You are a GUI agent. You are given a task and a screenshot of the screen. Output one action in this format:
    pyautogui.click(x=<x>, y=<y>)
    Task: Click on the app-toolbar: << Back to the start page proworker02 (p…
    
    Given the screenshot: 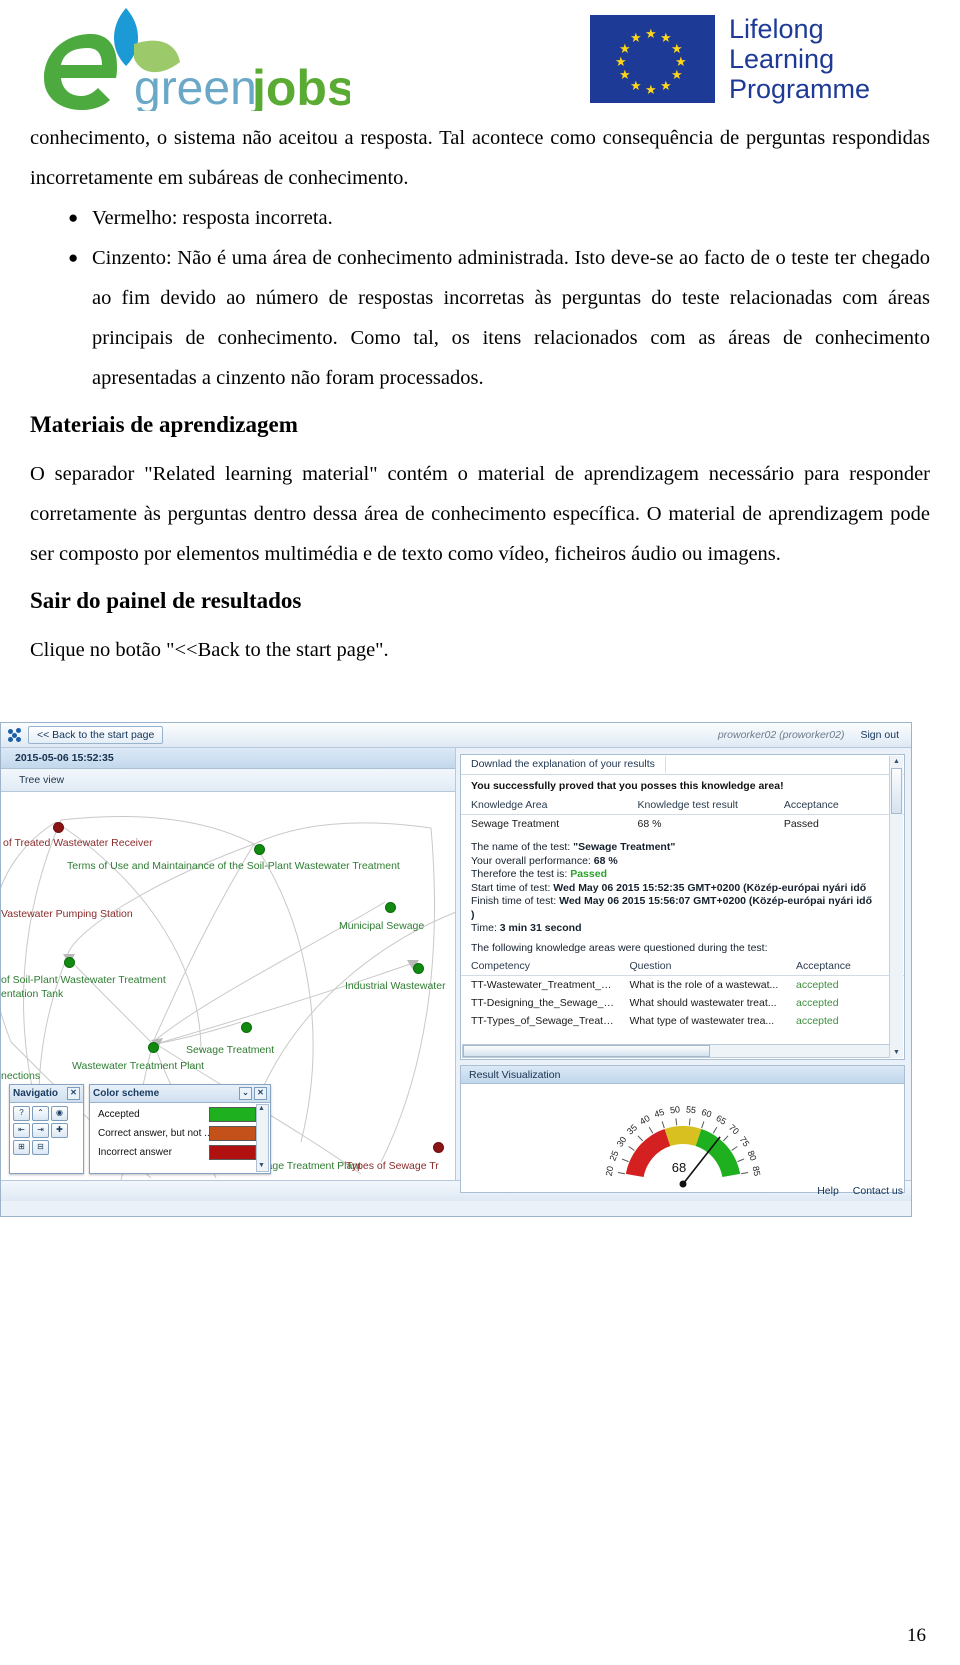 What is the action you would take?
    pyautogui.click(x=456, y=735)
    